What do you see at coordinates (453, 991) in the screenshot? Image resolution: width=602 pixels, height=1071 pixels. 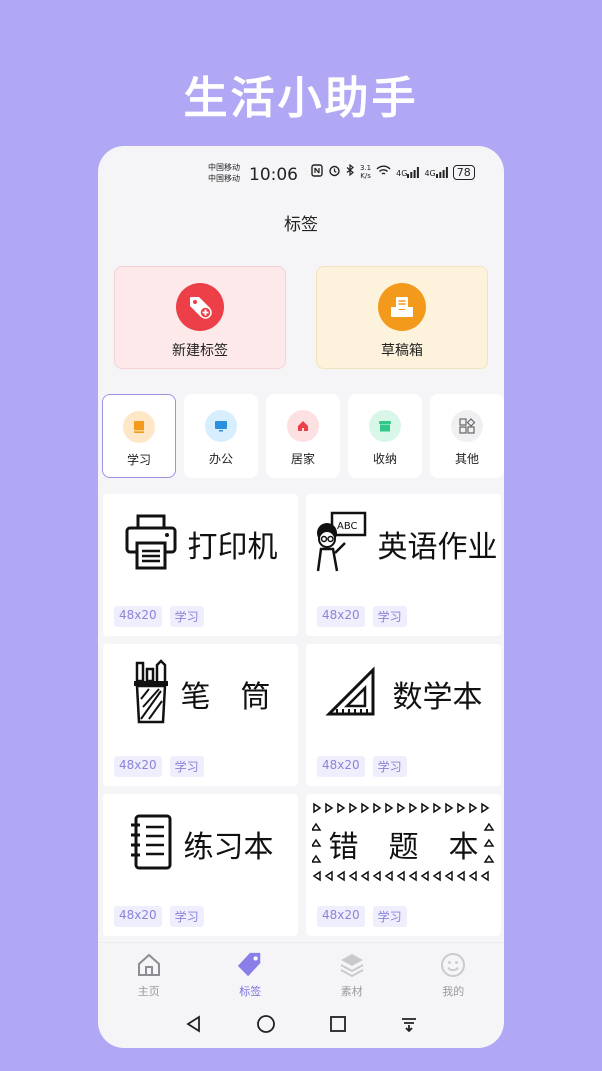 I see `tab-label: 我的` at bounding box center [453, 991].